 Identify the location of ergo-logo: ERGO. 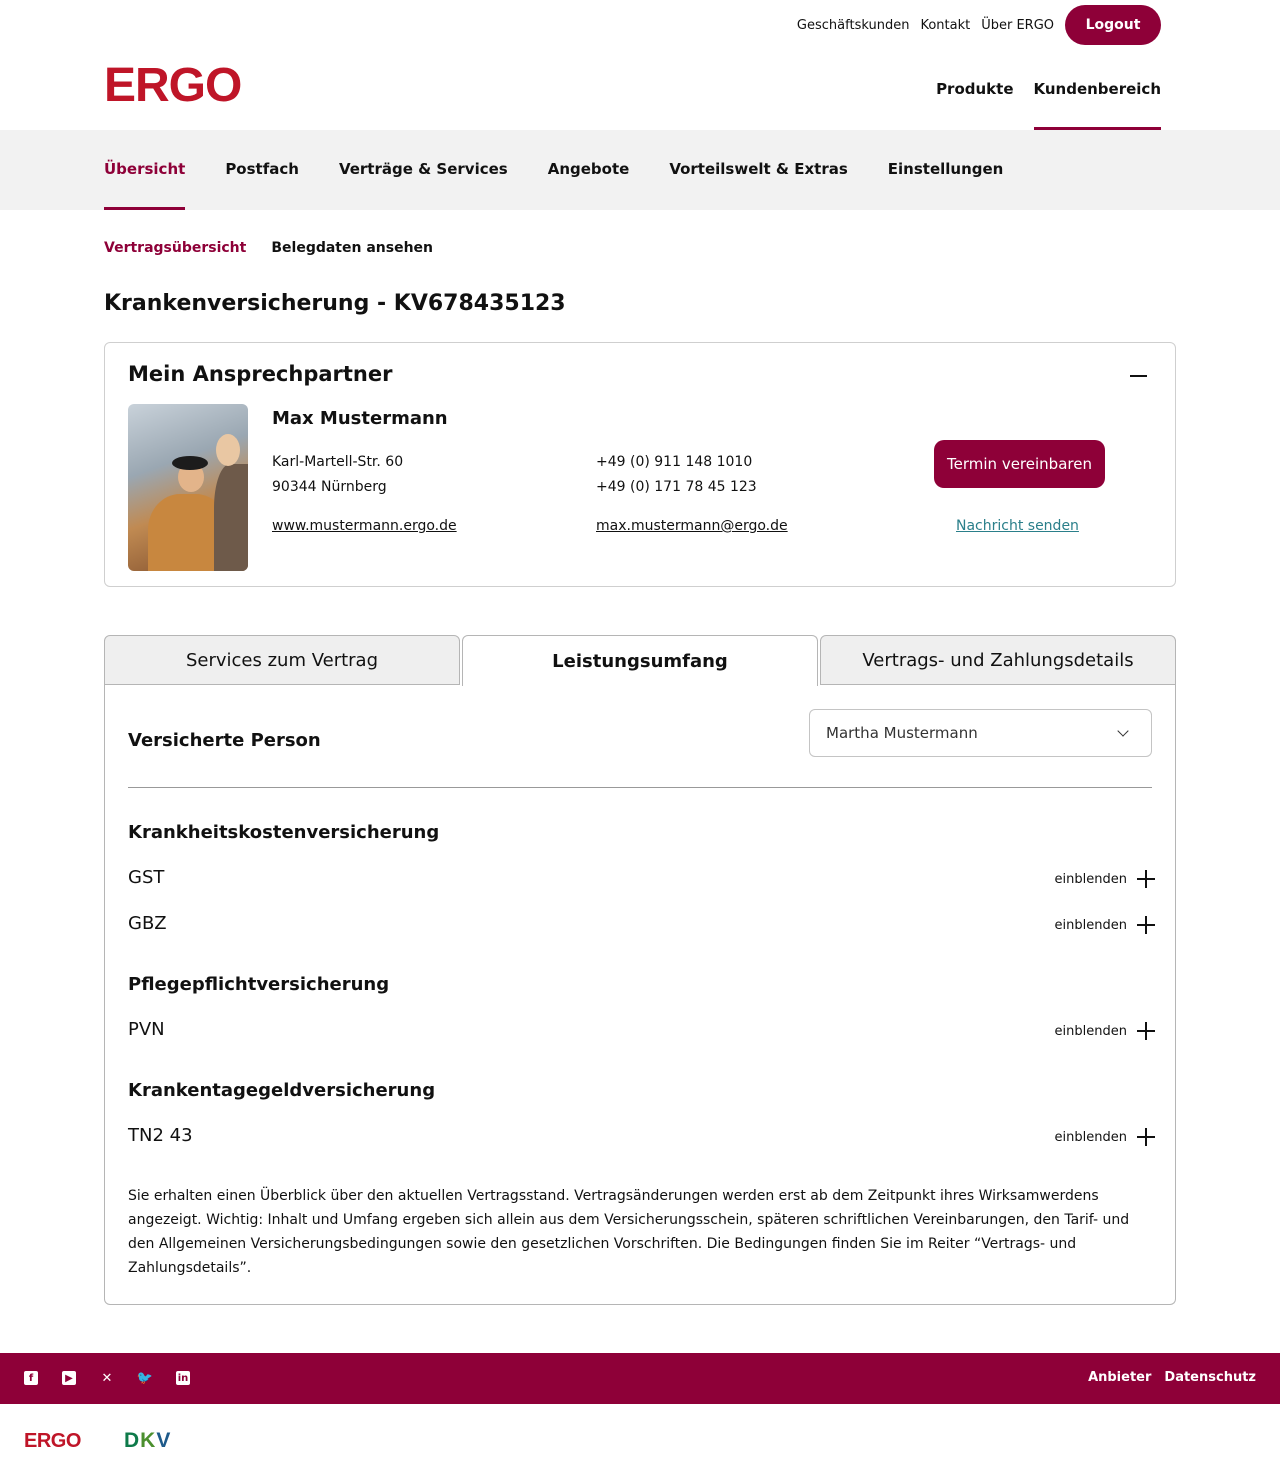
(173, 86).